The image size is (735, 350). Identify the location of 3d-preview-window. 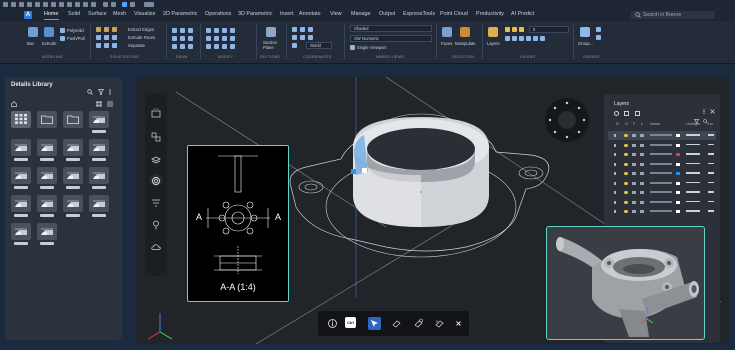
(625, 283).